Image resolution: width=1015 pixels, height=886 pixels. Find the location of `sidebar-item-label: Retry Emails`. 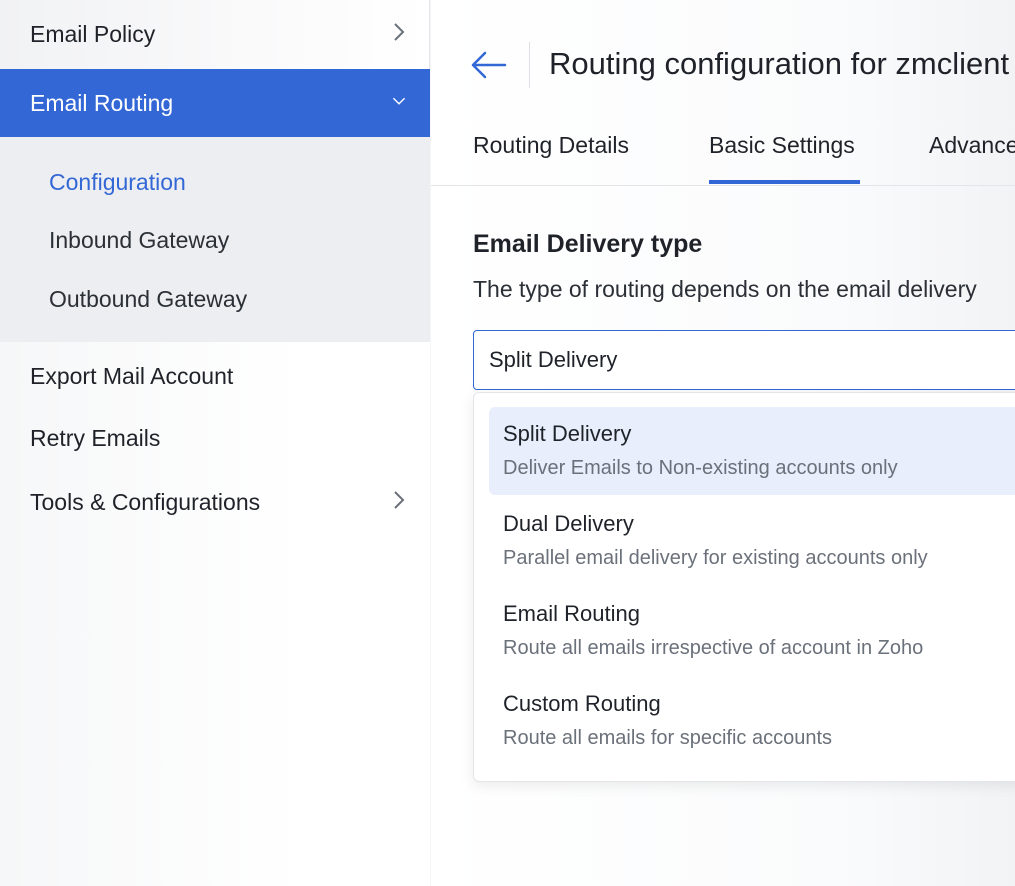

sidebar-item-label: Retry Emails is located at coordinates (95, 437).